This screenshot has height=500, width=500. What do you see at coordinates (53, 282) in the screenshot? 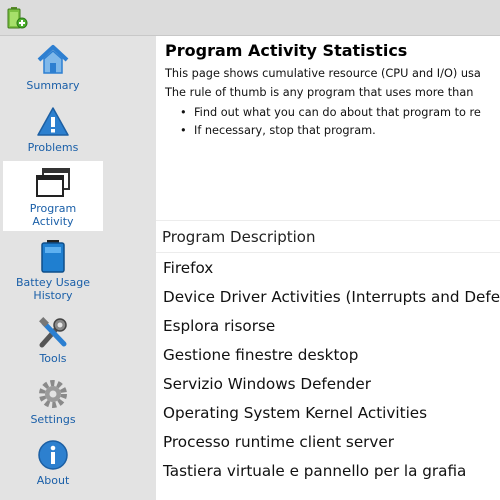
I see `sidebar-item-label: Battey Usage` at bounding box center [53, 282].